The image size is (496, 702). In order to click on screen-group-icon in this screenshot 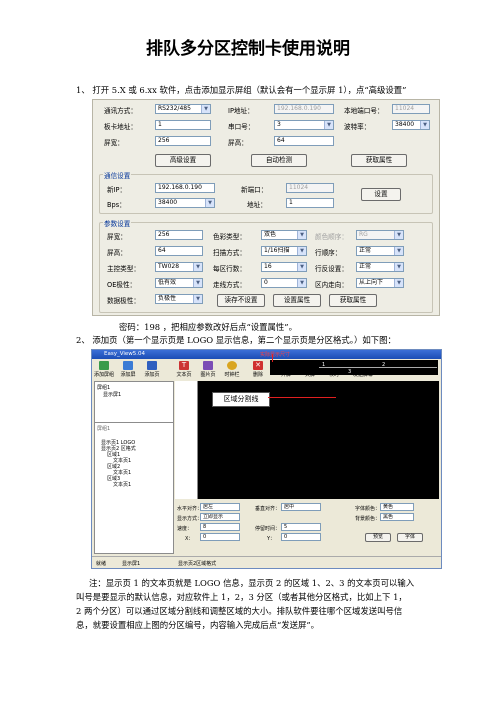, I will do `click(104, 365)`.